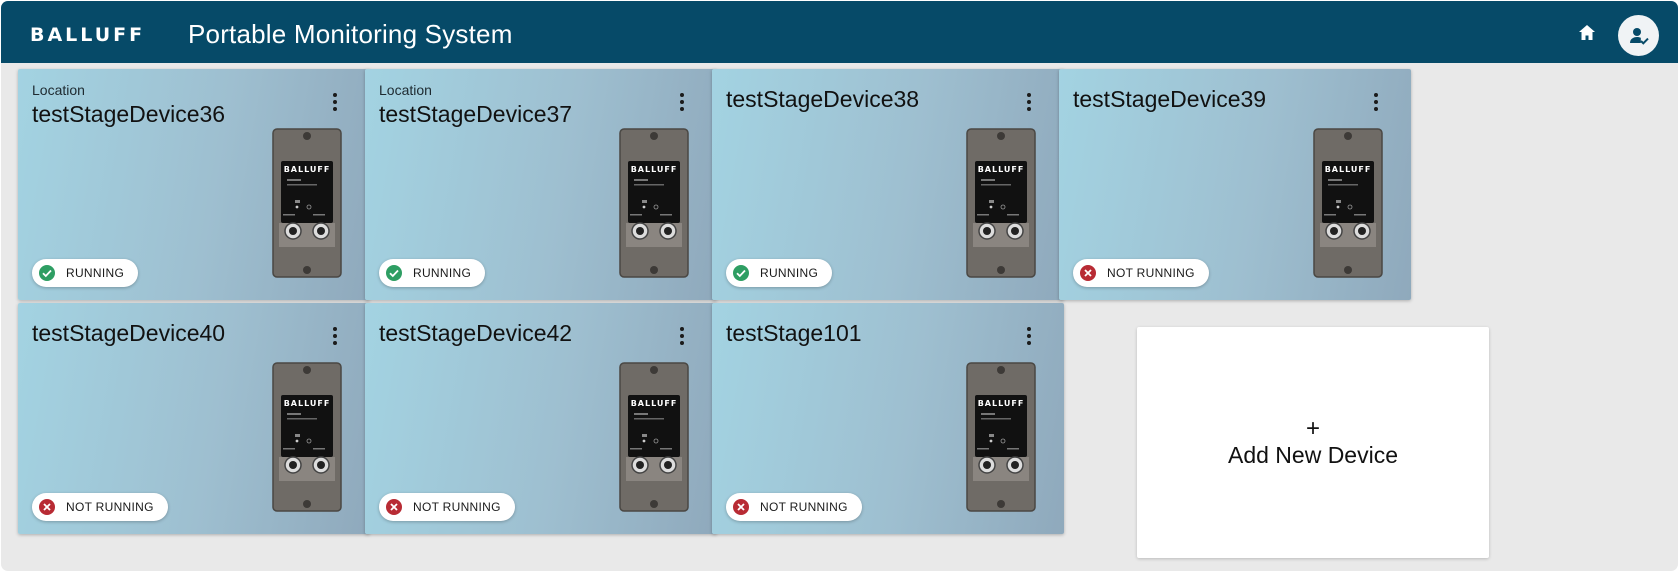 The height and width of the screenshot is (573, 1680). What do you see at coordinates (823, 99) in the screenshot?
I see `device-name: testStageDevice38` at bounding box center [823, 99].